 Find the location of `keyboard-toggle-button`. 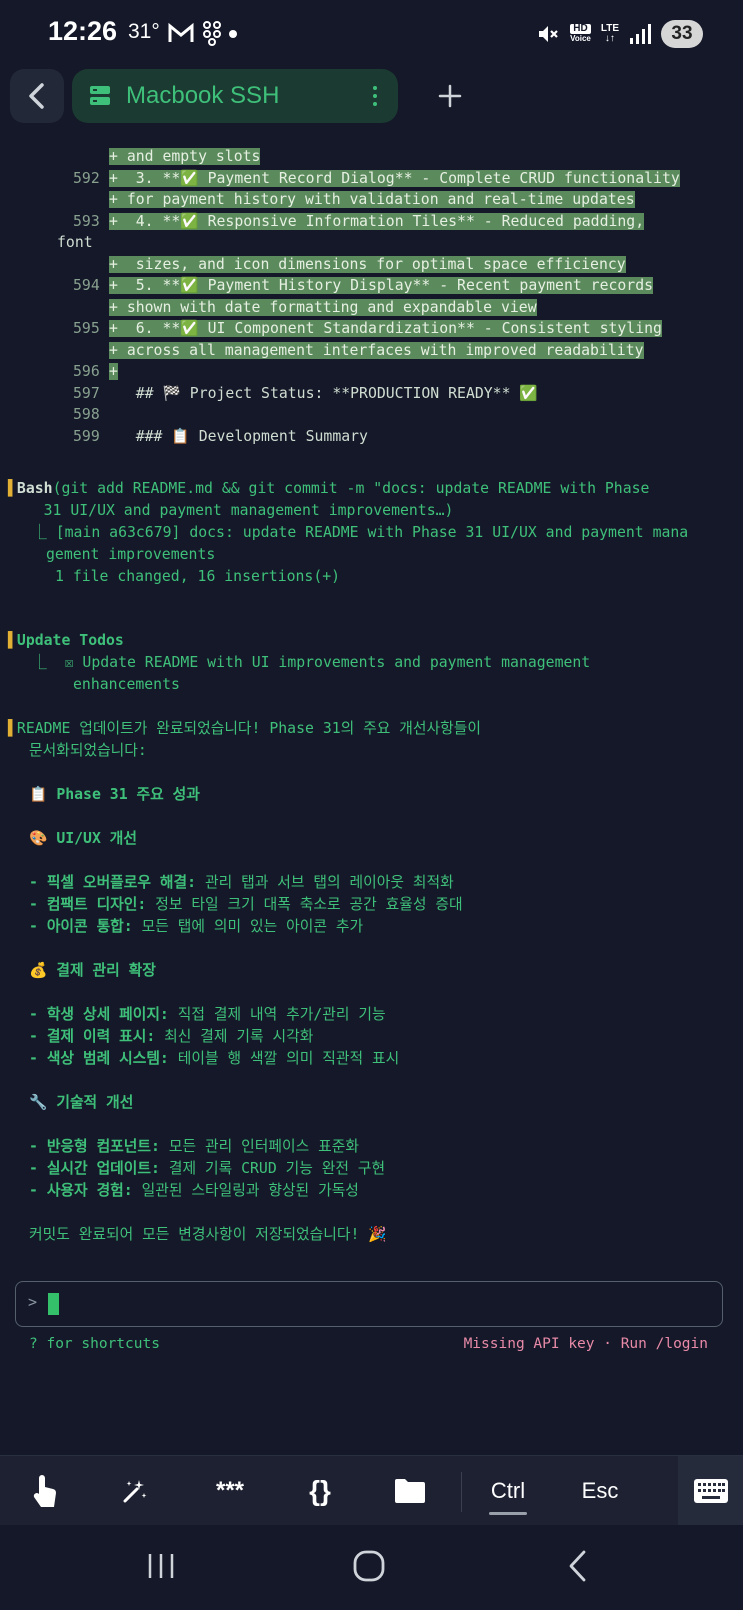

keyboard-toggle-button is located at coordinates (710, 1491).